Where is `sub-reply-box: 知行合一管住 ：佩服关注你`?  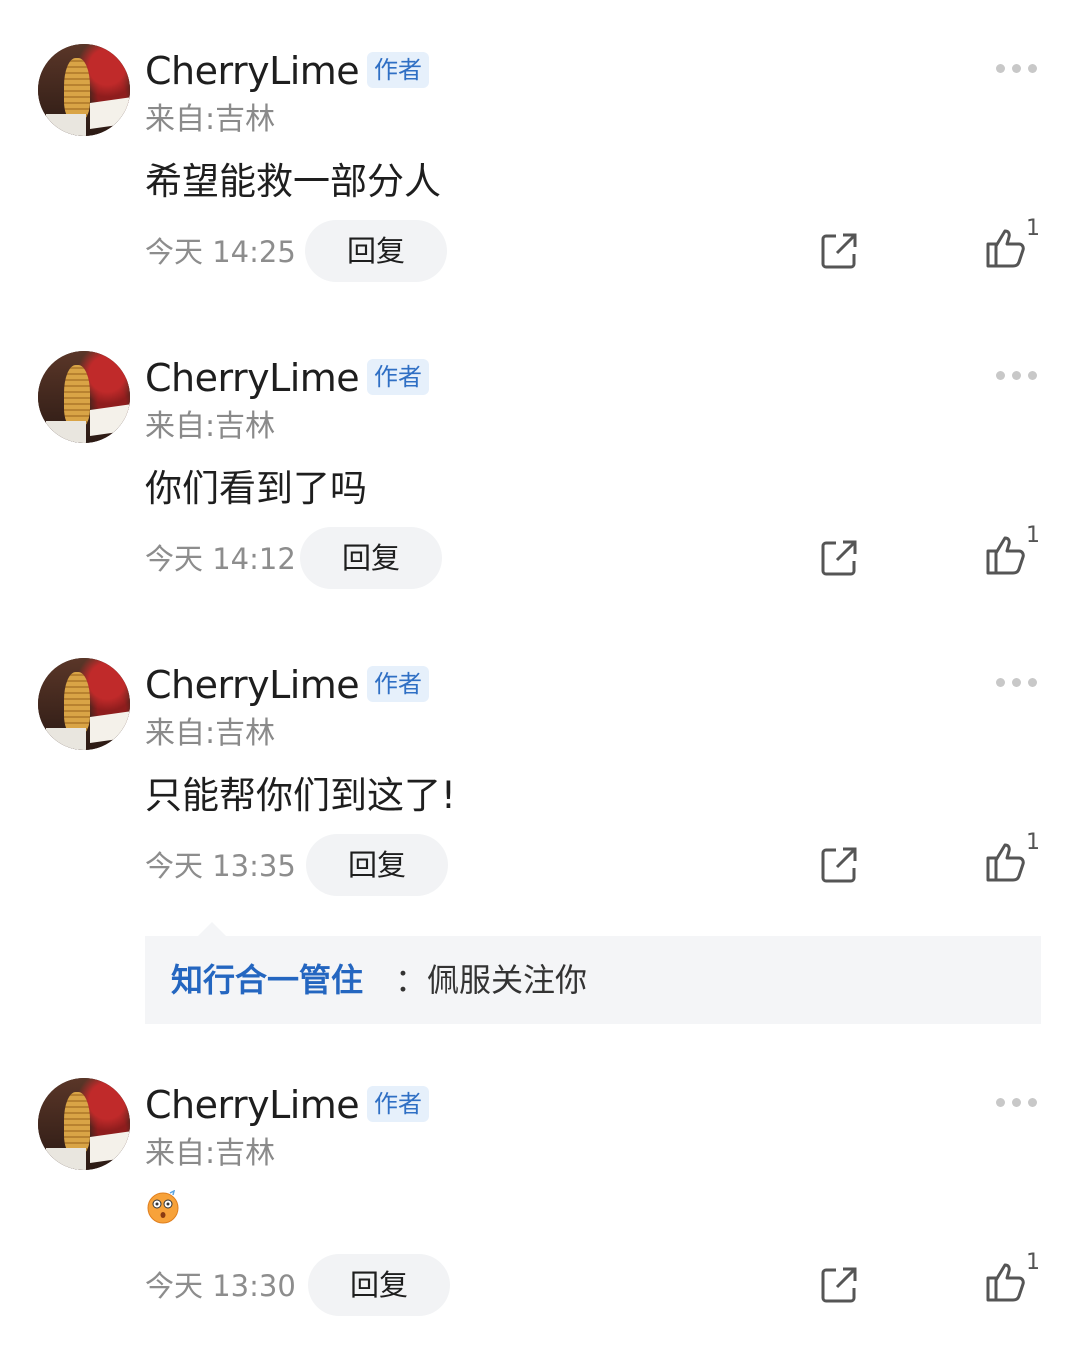 sub-reply-box: 知行合一管住 ：佩服关注你 is located at coordinates (593, 980).